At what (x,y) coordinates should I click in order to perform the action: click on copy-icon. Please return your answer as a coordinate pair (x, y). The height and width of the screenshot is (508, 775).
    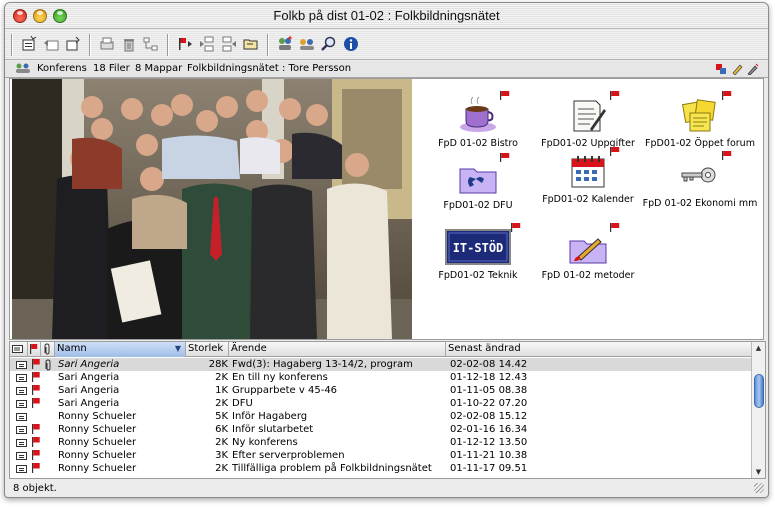
    Looking at the image, I should click on (73, 44).